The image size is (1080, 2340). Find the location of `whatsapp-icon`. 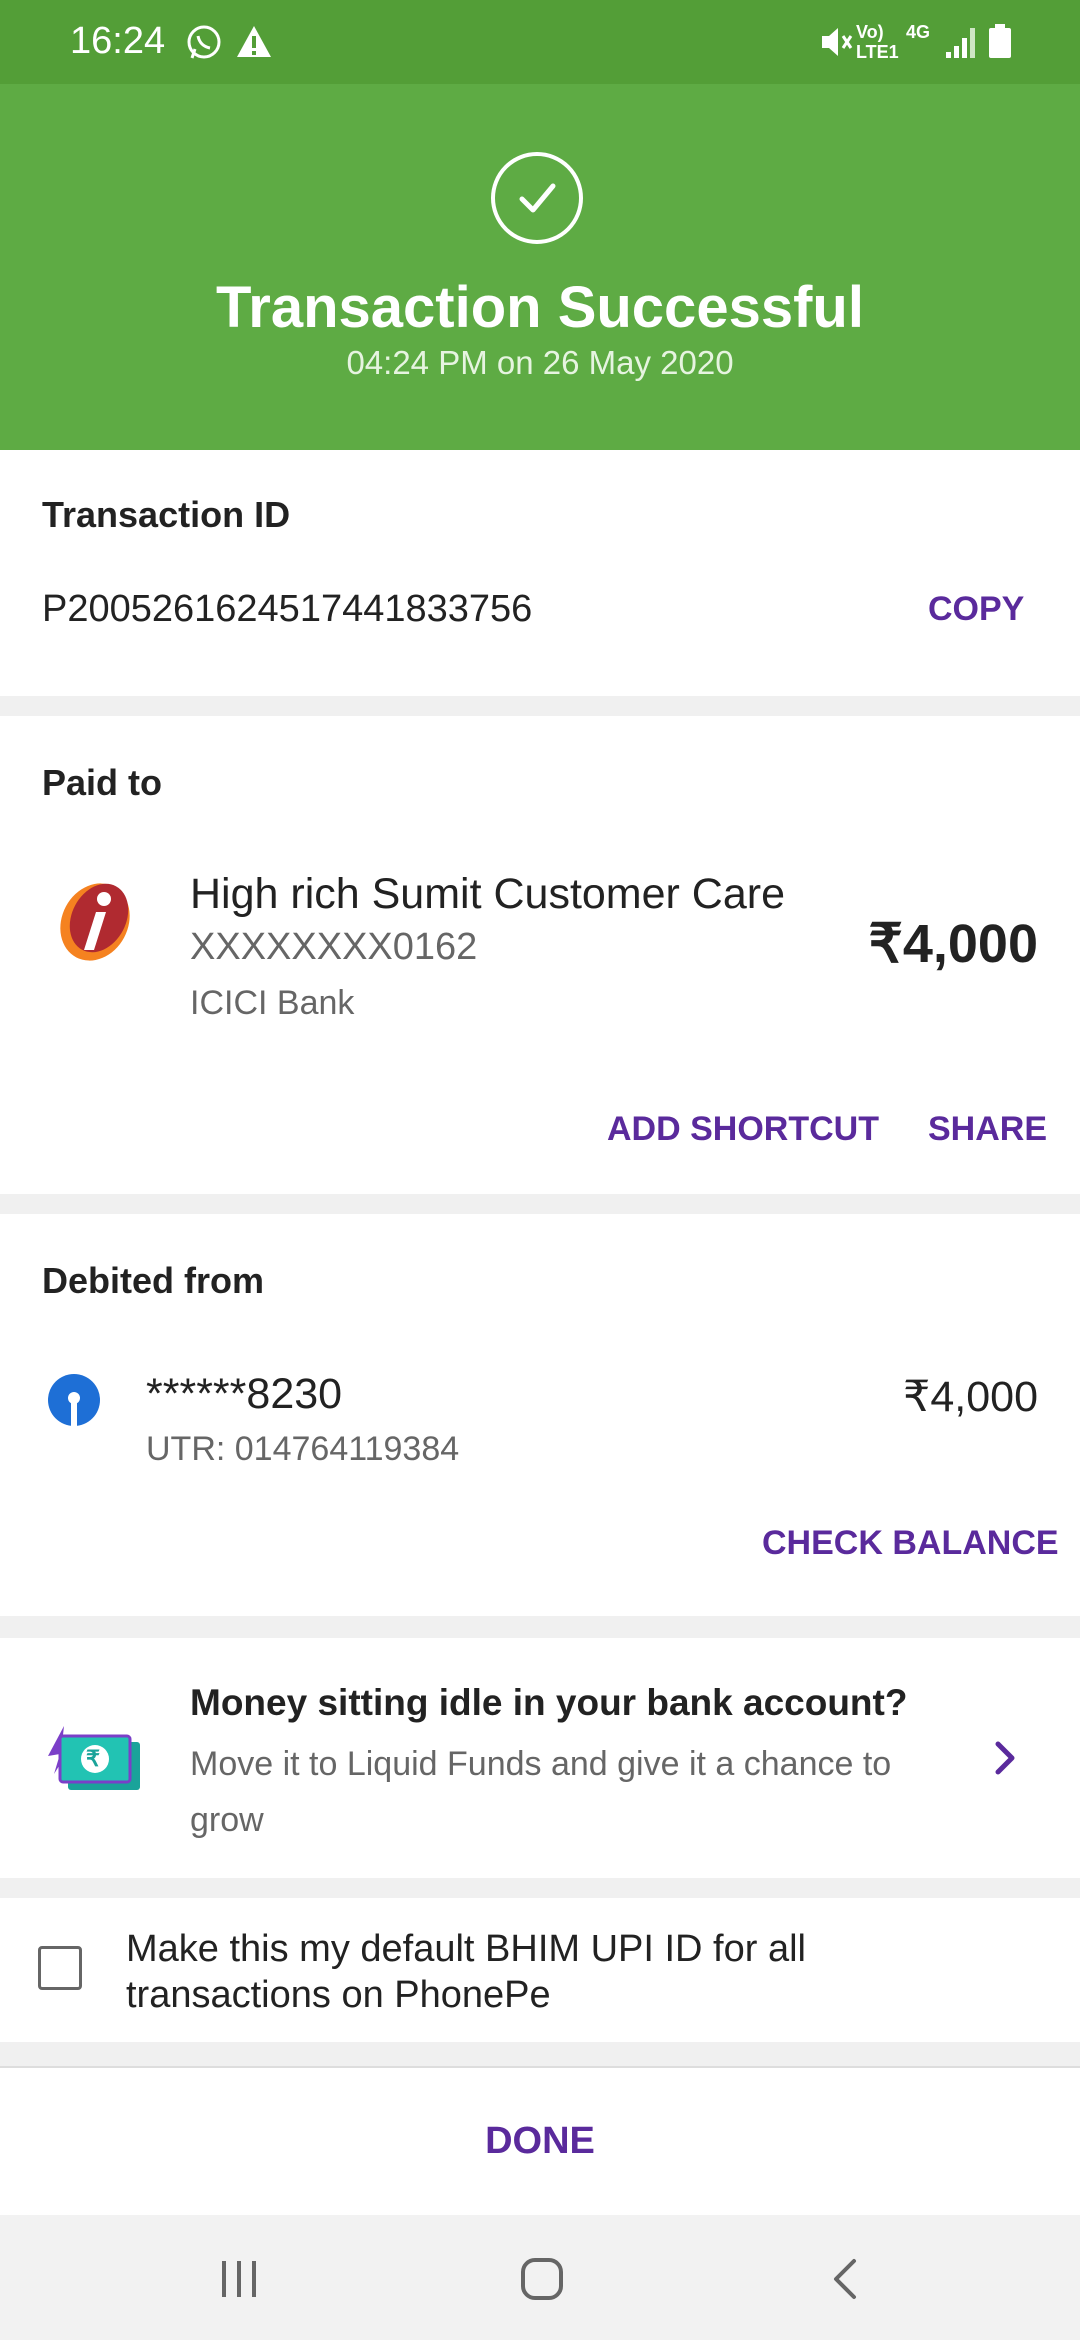

whatsapp-icon is located at coordinates (204, 42).